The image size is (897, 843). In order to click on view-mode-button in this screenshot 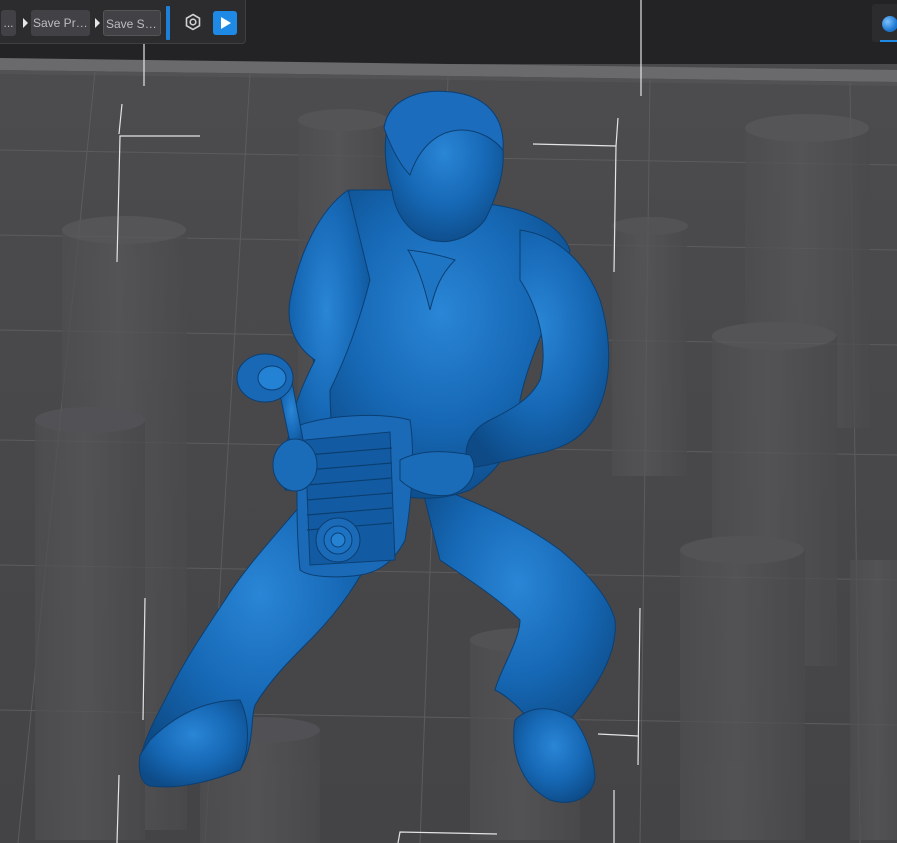, I will do `click(884, 23)`.